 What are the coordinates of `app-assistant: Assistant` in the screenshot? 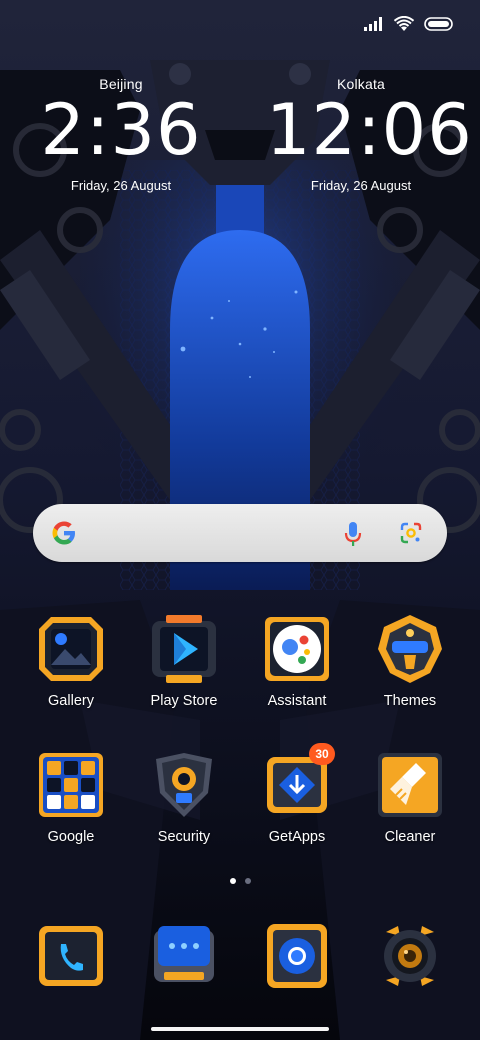 It's located at (297, 662).